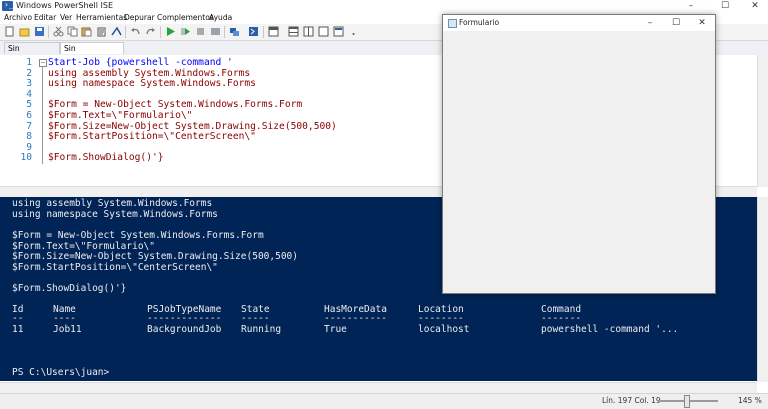 The height and width of the screenshot is (409, 768). I want to click on line-column-indicator: Lín. 197 Col. 19, so click(631, 400).